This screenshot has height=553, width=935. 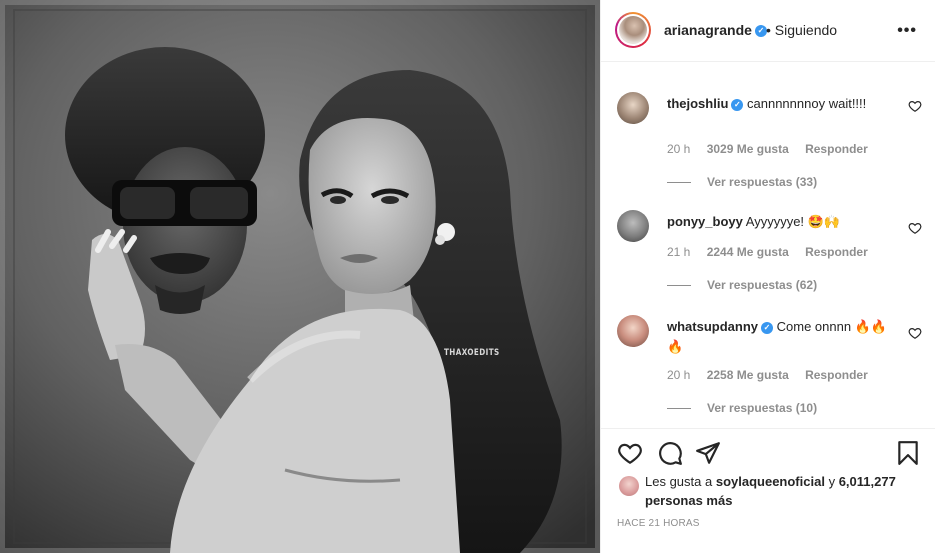 I want to click on comment-username: ponyy_boyy, so click(x=705, y=221).